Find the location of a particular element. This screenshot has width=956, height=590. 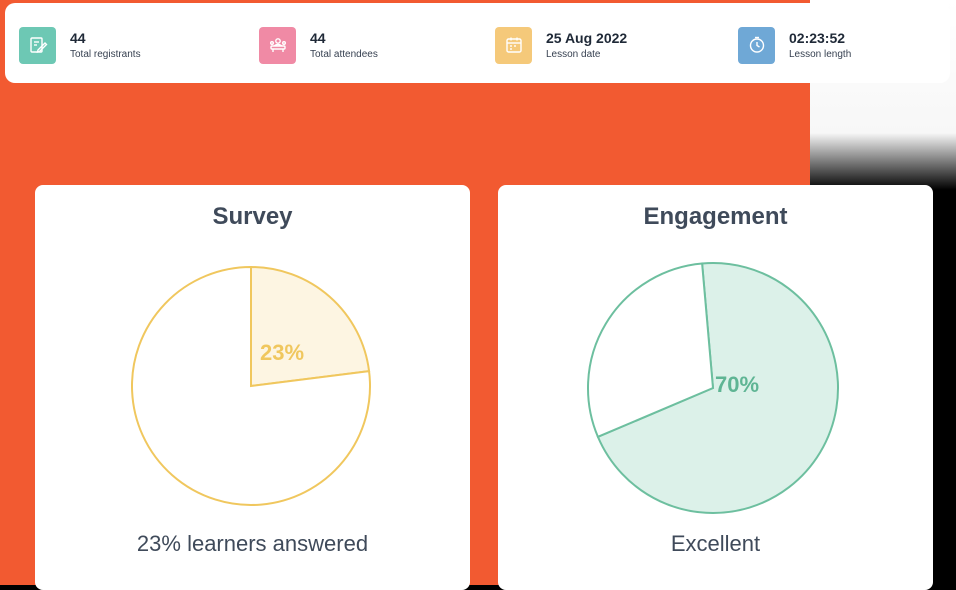

stat-lesson-length: 02:23:52 Lesson length is located at coordinates (794, 45).